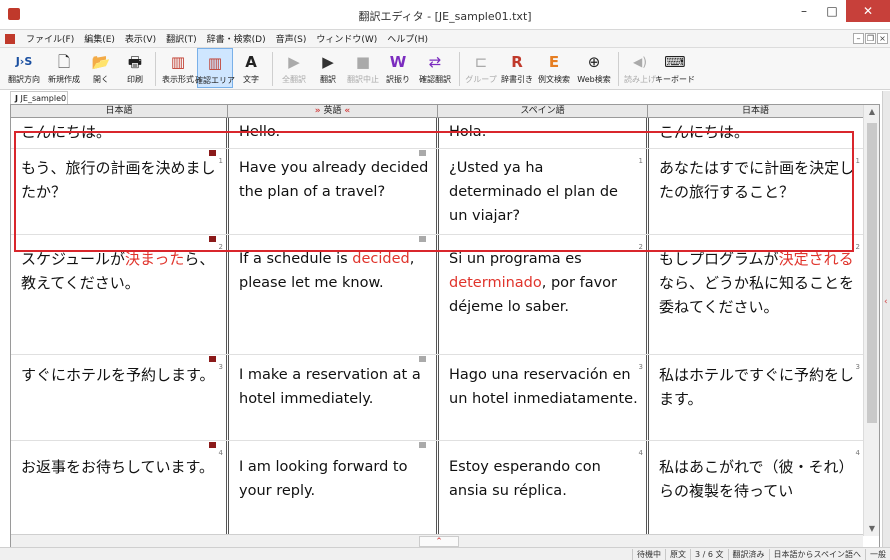 This screenshot has height=560, width=890. Describe the element at coordinates (346, 38) in the screenshot. I see `menu-window: ウィンドウ(W)` at that location.